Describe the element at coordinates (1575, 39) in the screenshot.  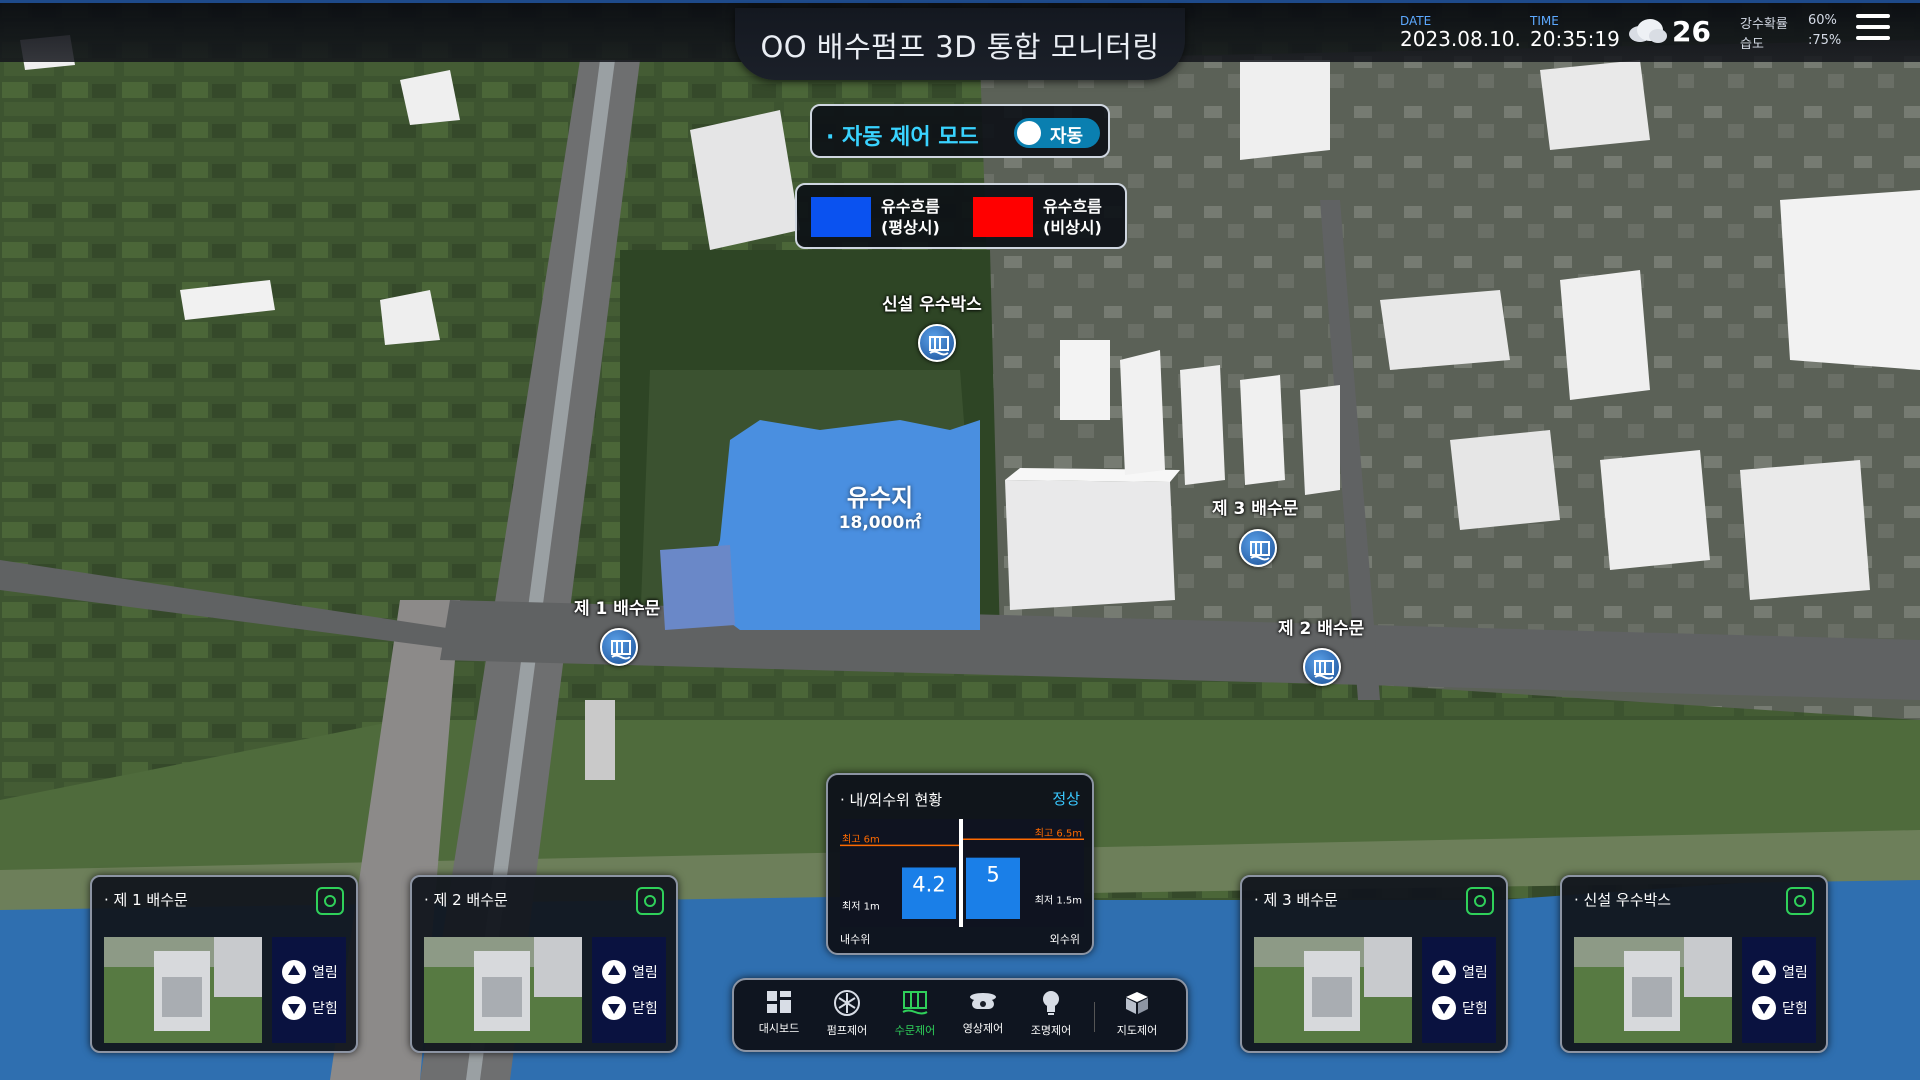
I see `time-value: 20:35:19` at that location.